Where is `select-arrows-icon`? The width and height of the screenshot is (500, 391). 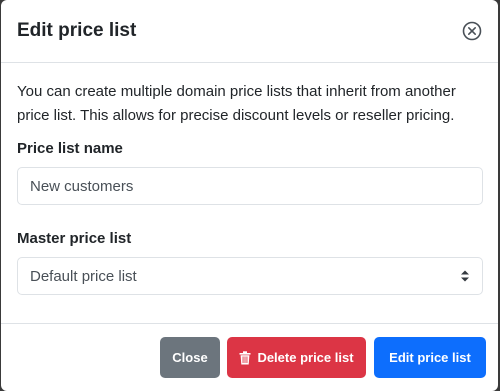
select-arrows-icon is located at coordinates (465, 276).